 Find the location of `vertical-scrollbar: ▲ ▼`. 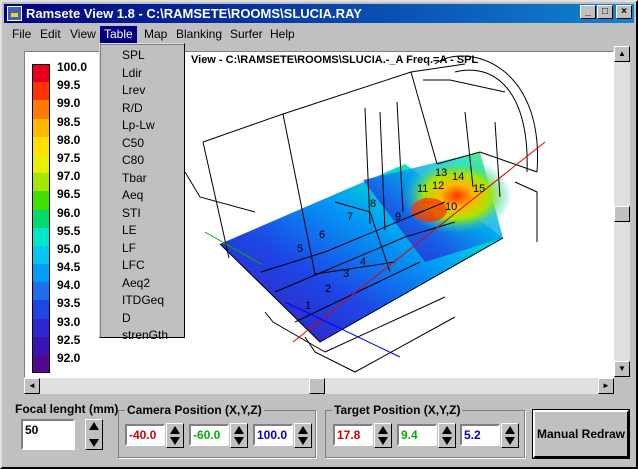

vertical-scrollbar: ▲ ▼ is located at coordinates (622, 211).